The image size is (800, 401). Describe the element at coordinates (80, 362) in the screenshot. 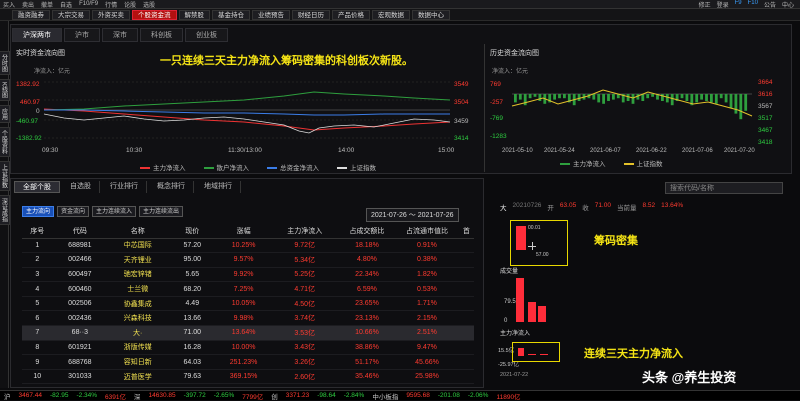

I see `table-cell: 688768` at that location.